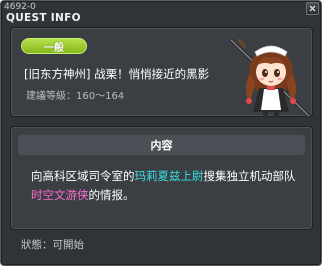 This screenshot has width=322, height=266. I want to click on quest-status: 狀態：可開始, so click(52, 245).